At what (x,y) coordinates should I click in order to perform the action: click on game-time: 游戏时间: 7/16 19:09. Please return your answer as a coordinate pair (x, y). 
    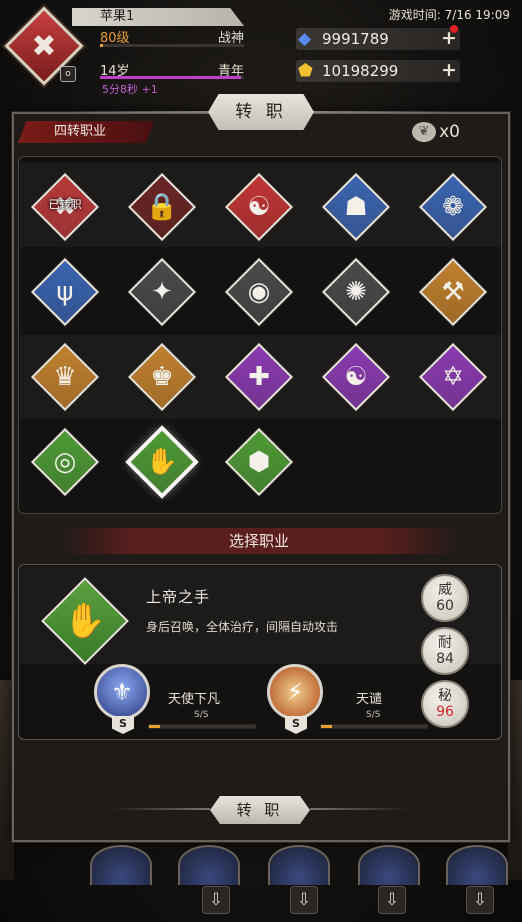
    Looking at the image, I should click on (449, 15).